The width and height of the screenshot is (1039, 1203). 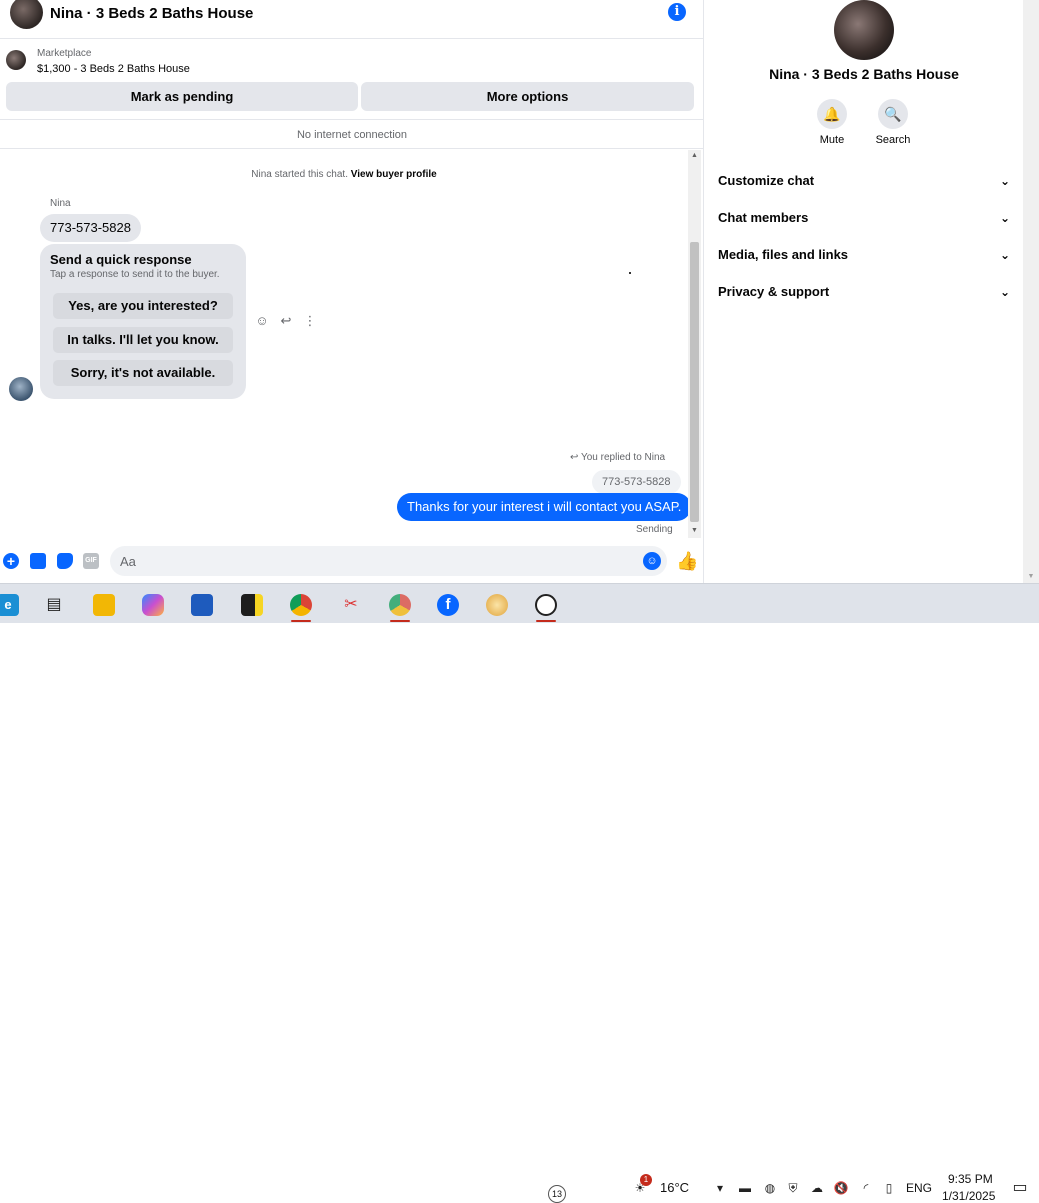 I want to click on gif-icon: GIF, so click(x=91, y=561).